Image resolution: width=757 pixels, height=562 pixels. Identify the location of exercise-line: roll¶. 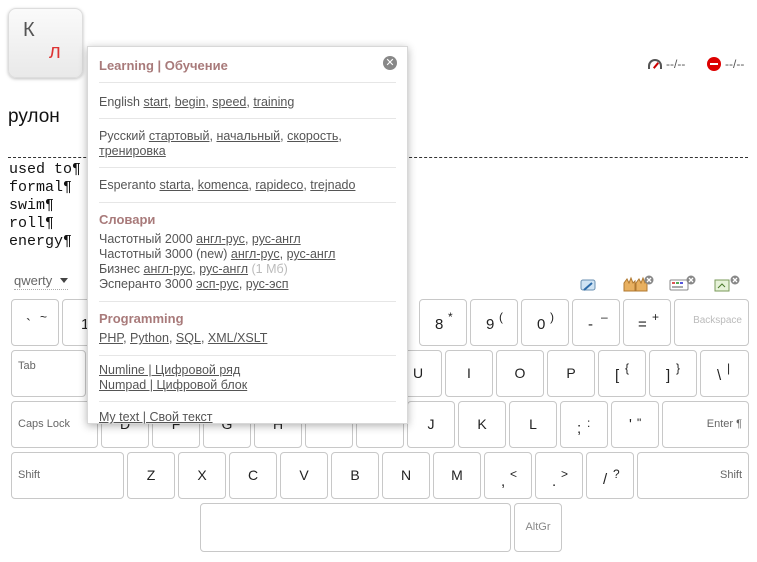
(32, 223).